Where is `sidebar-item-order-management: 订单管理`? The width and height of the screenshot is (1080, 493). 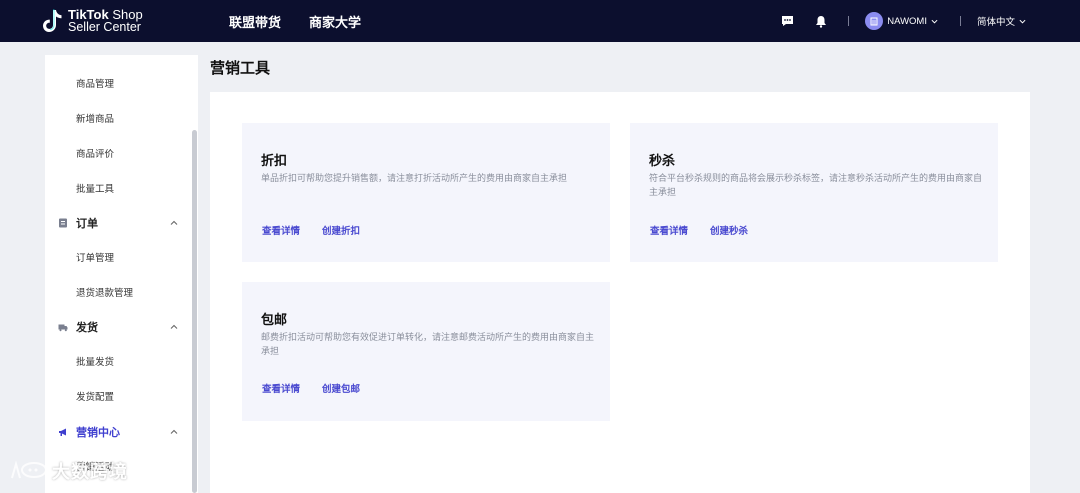 sidebar-item-order-management: 订单管理 is located at coordinates (95, 257).